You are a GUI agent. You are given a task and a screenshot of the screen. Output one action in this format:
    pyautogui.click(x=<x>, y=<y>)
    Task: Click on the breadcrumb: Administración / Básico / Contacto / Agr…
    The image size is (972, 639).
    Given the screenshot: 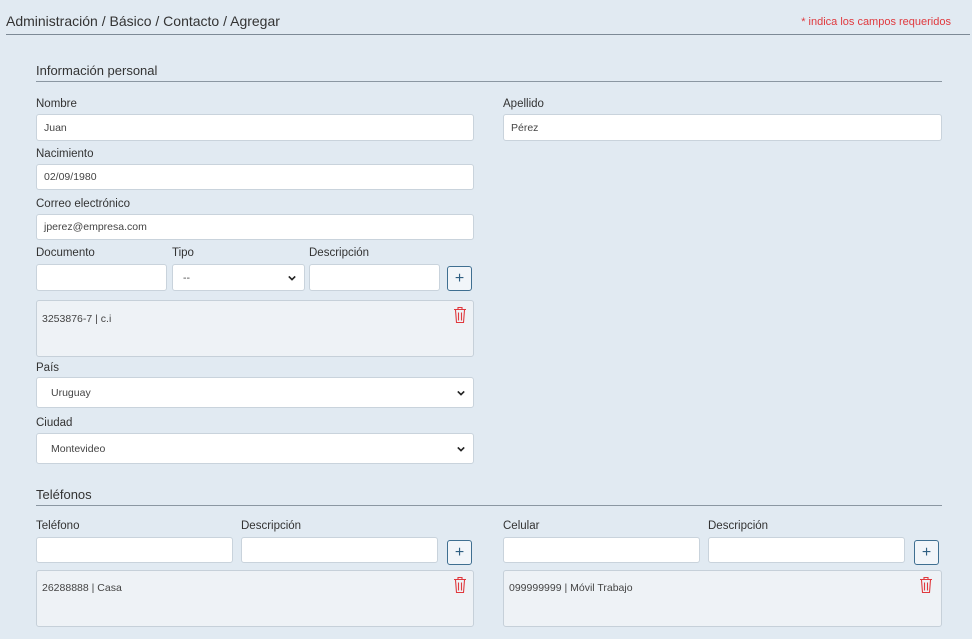 What is the action you would take?
    pyautogui.click(x=143, y=21)
    